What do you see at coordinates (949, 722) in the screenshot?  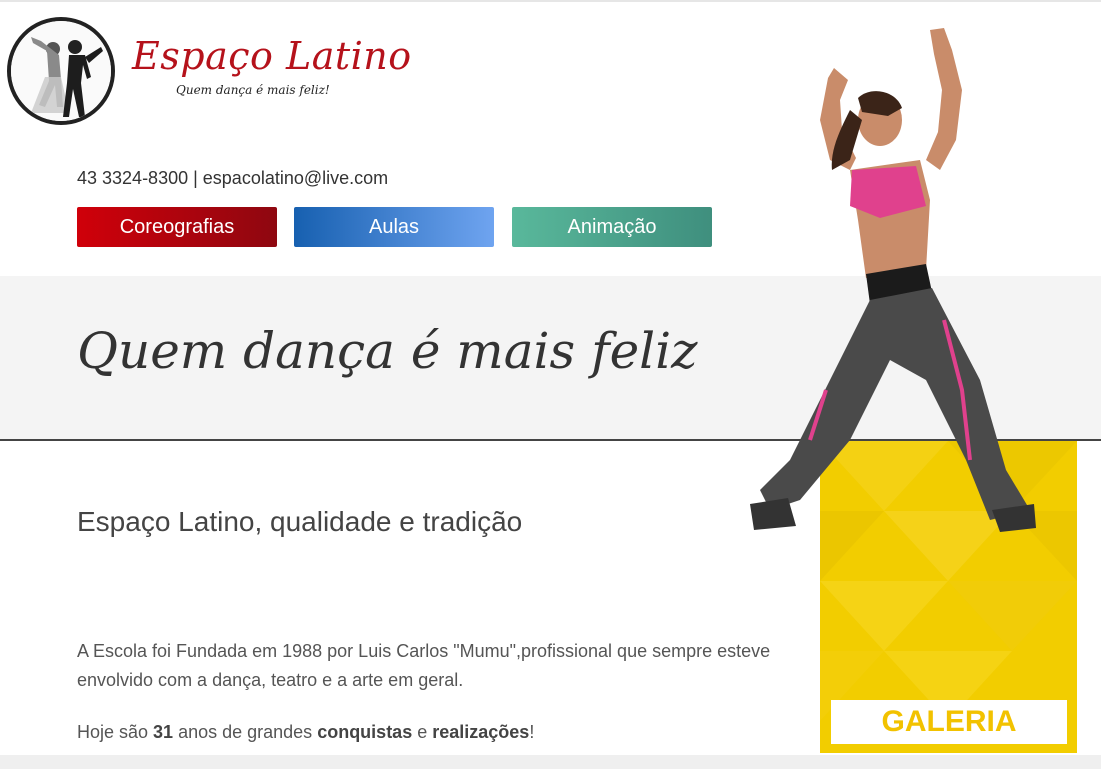 I see `gallery-label: GALERIA` at bounding box center [949, 722].